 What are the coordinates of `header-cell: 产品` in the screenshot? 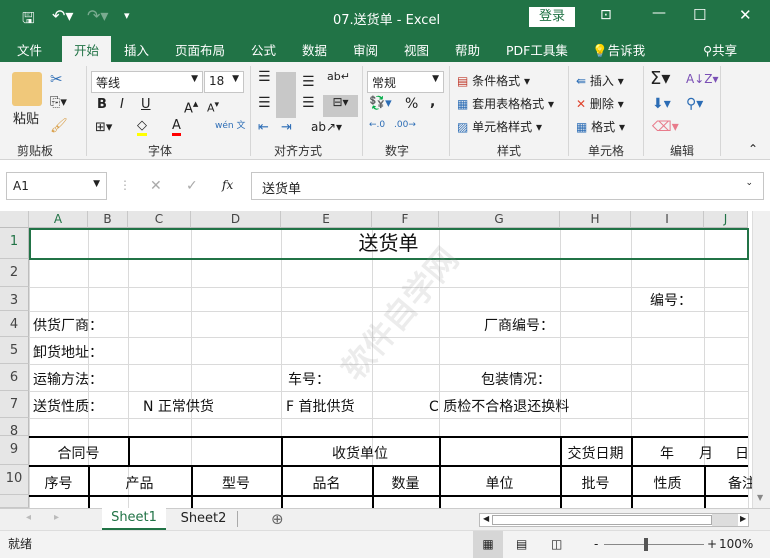 It's located at (139, 483).